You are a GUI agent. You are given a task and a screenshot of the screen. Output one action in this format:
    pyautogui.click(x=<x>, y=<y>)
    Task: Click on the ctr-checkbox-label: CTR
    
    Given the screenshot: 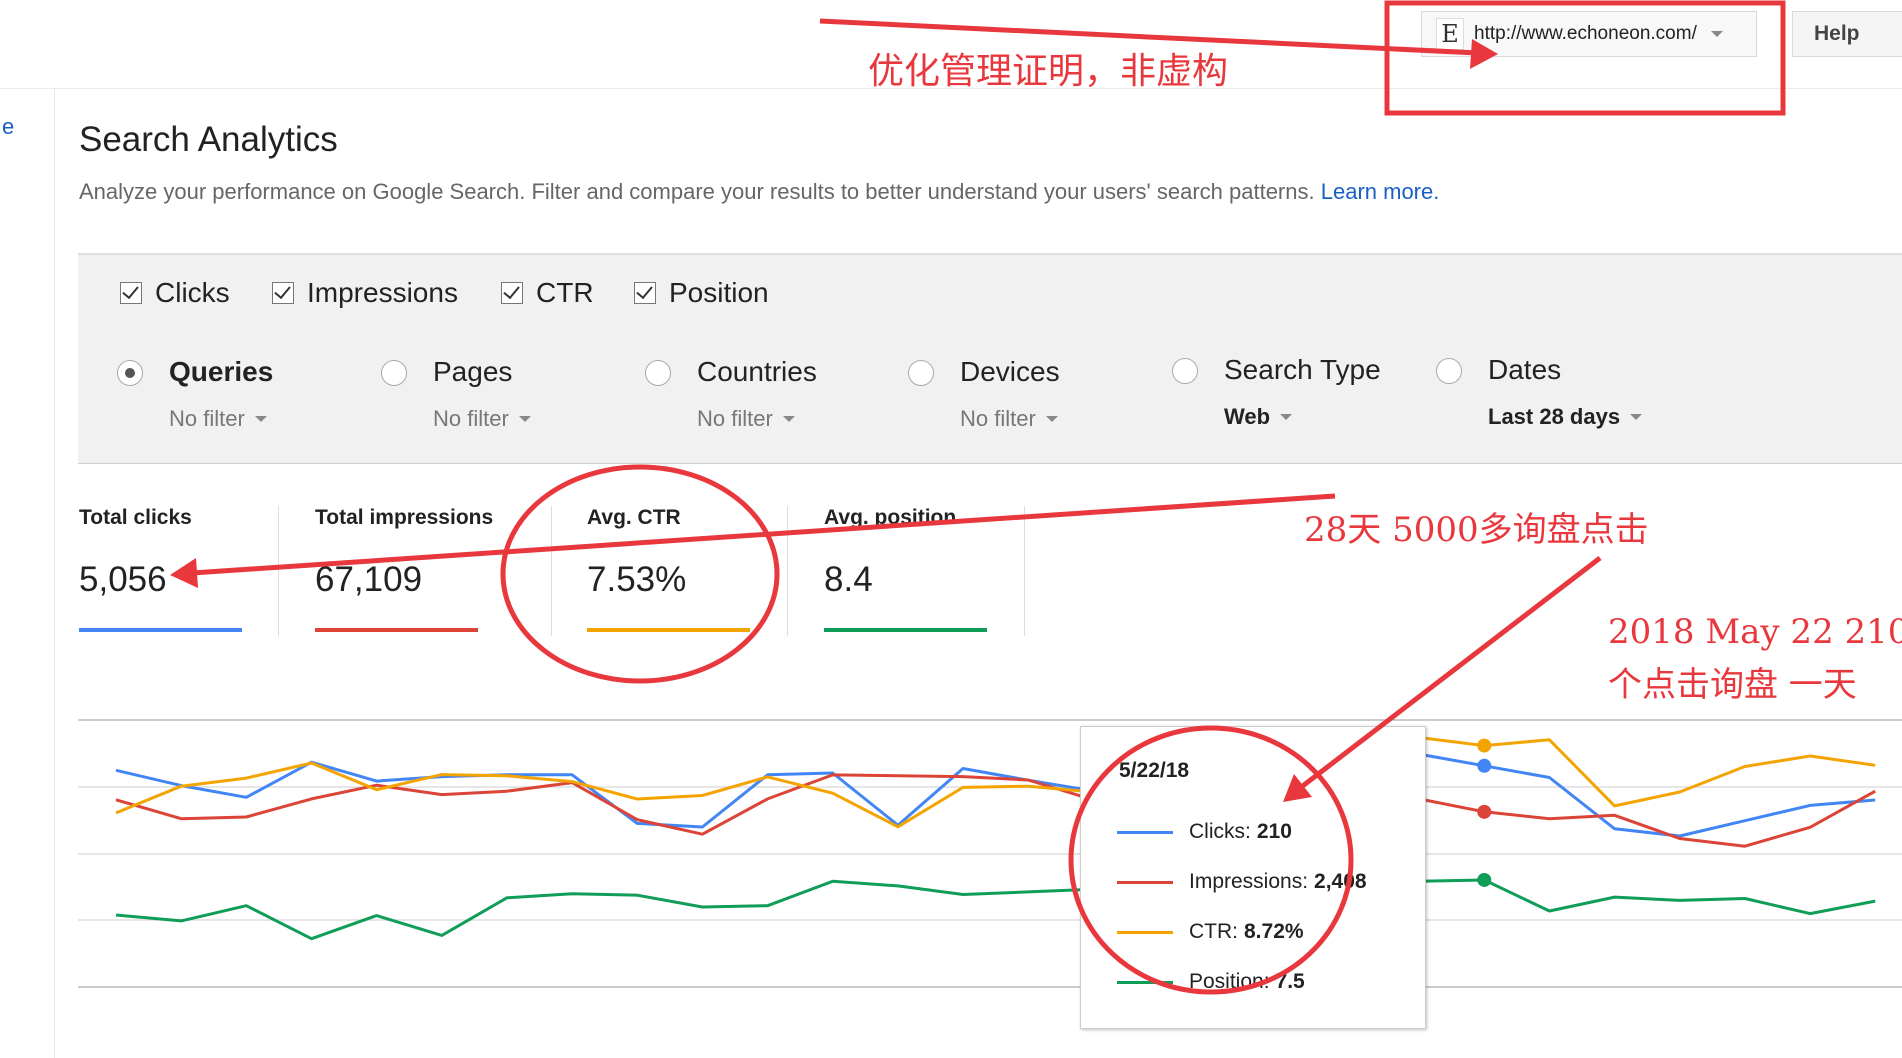 What is the action you would take?
    pyautogui.click(x=565, y=292)
    